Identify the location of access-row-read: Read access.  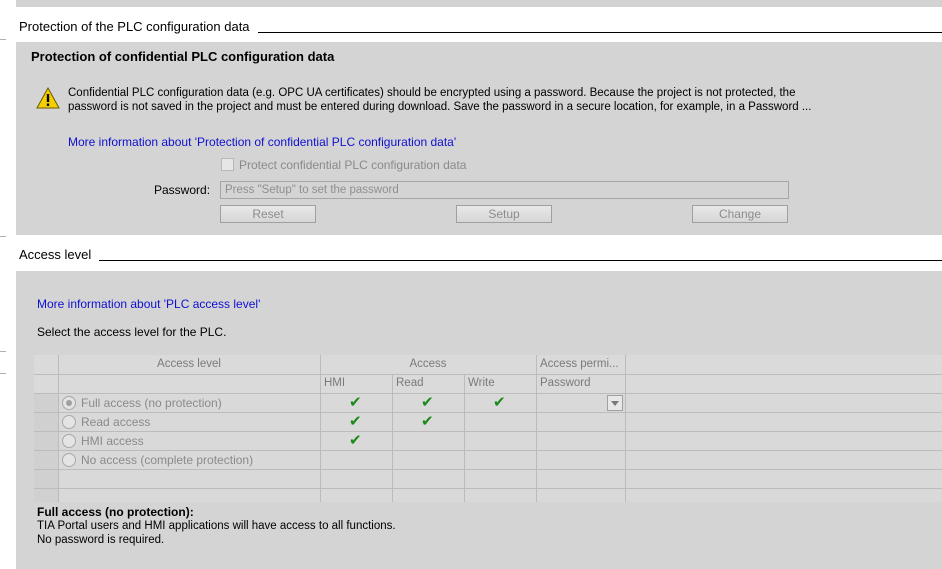
(106, 422).